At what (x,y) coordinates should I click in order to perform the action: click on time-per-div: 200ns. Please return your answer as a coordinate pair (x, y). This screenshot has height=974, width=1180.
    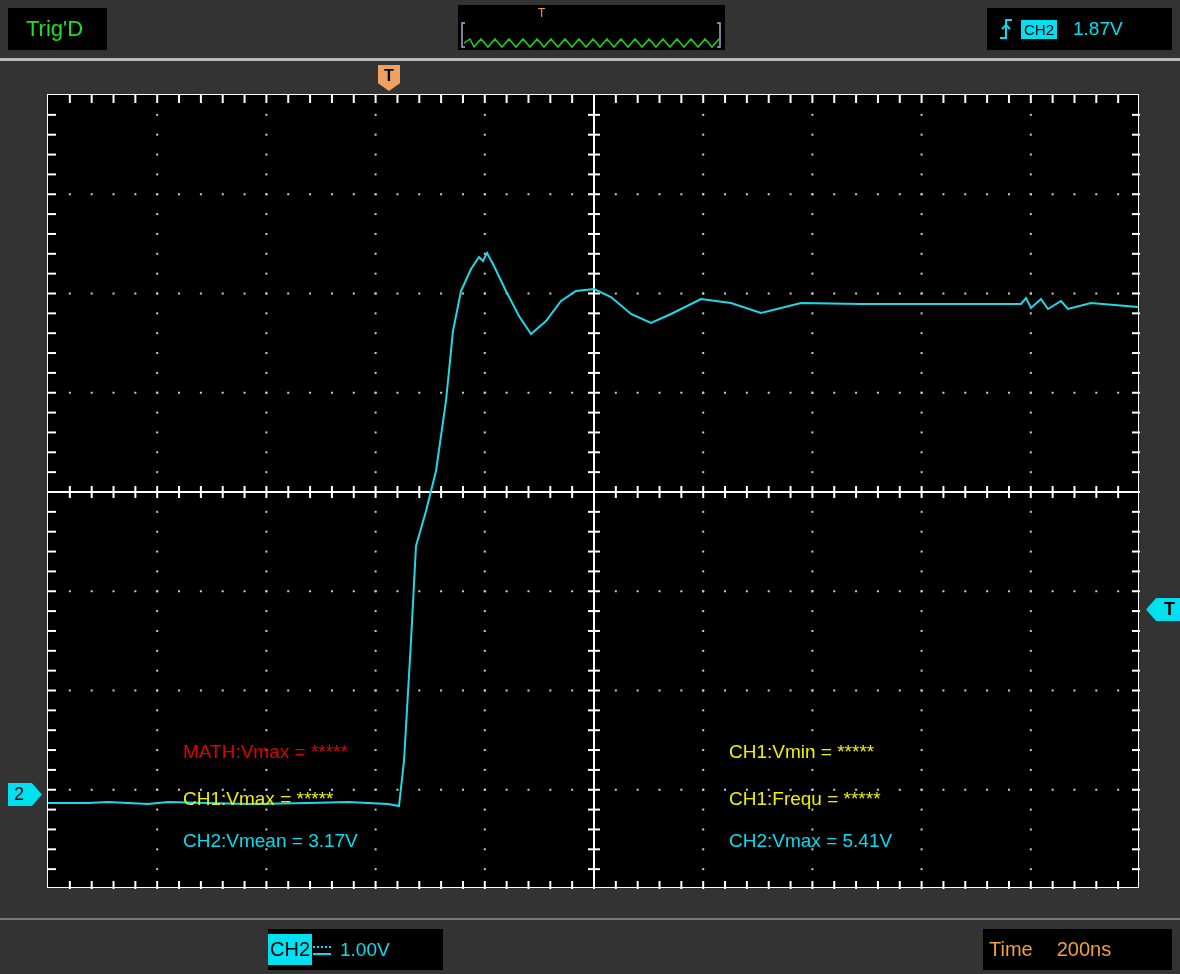
    Looking at the image, I should click on (1084, 949).